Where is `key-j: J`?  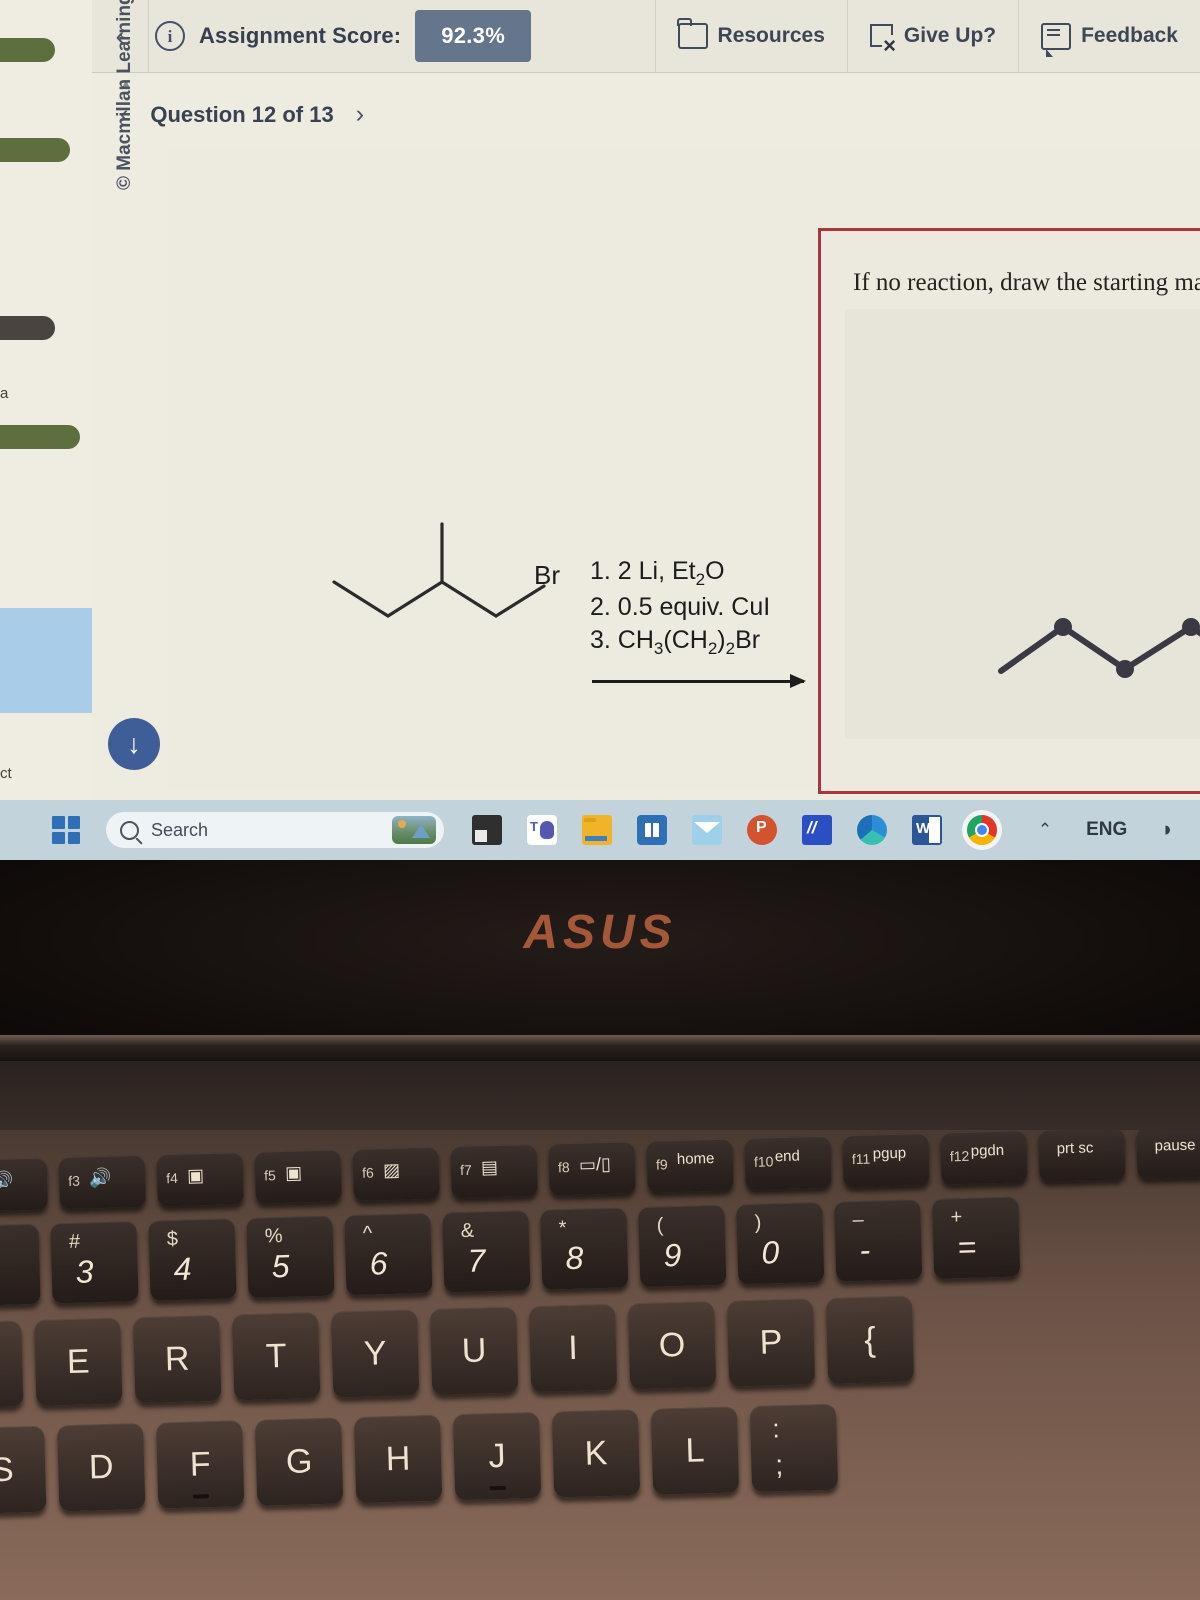 key-j: J is located at coordinates (497, 1456).